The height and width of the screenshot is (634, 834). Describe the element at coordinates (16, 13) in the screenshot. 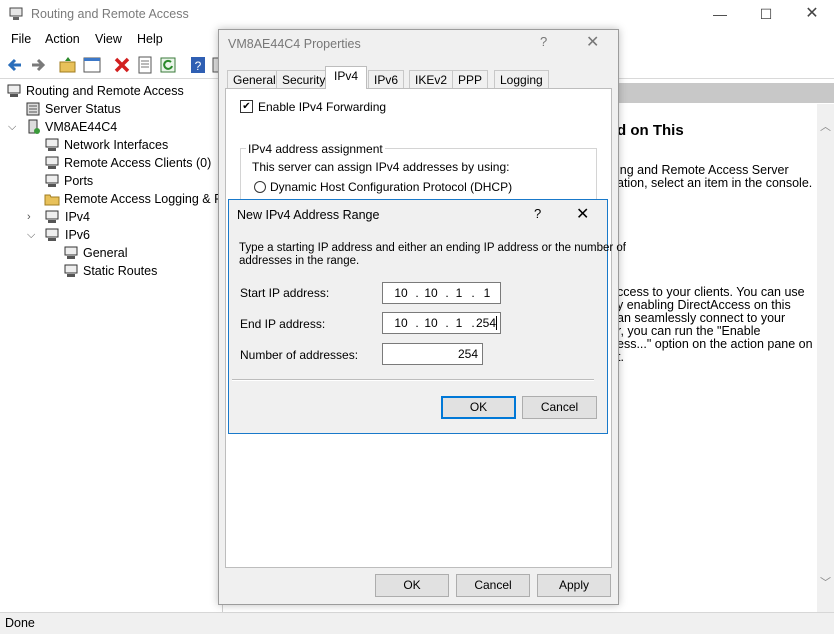

I see `routing-app-icon` at that location.